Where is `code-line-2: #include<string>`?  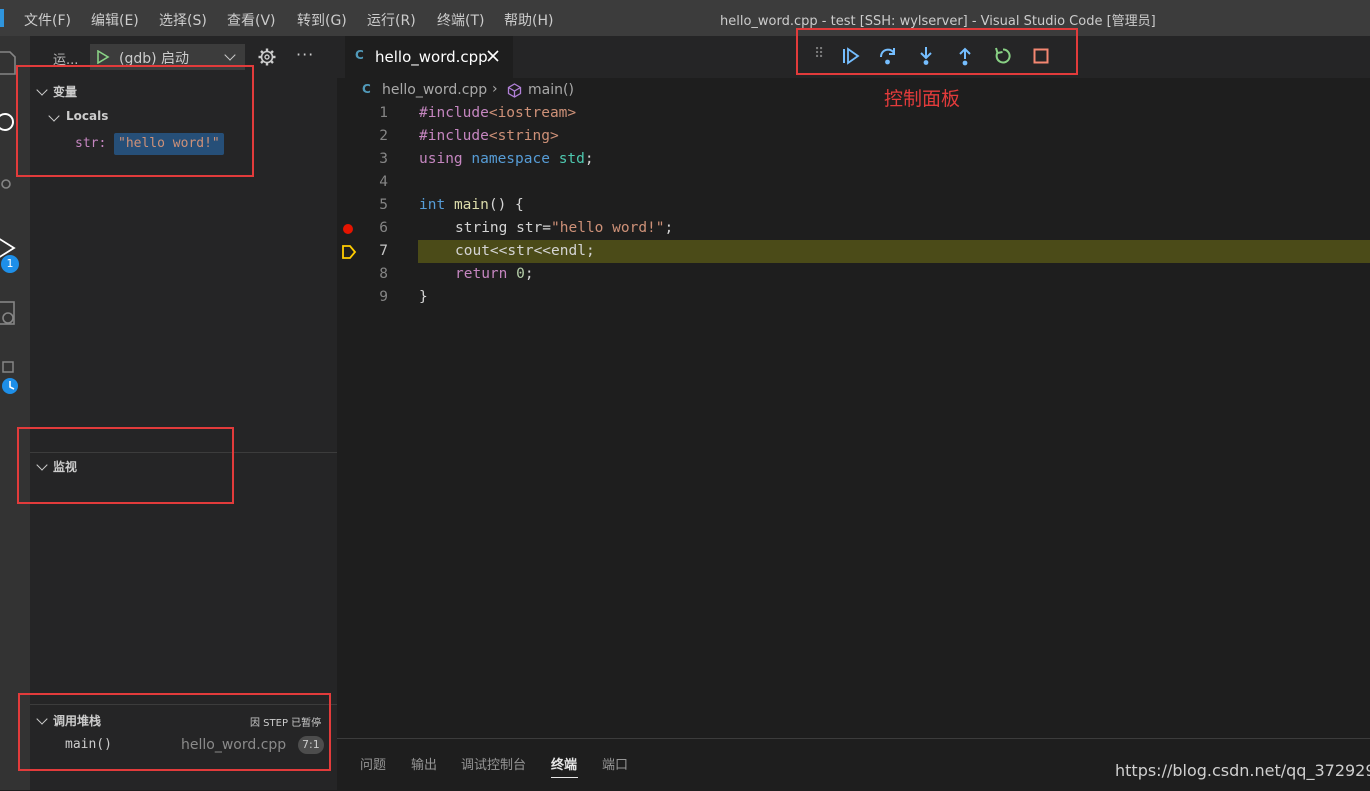
code-line-2: #include<string> is located at coordinates (489, 136).